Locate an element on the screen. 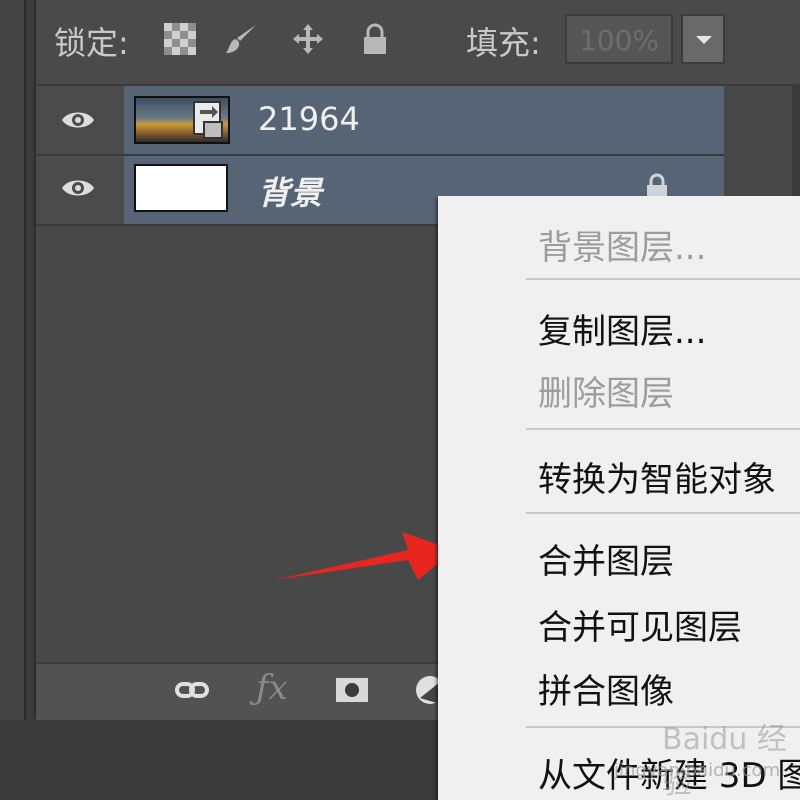  red-arrow-annotation is located at coordinates (364, 556).